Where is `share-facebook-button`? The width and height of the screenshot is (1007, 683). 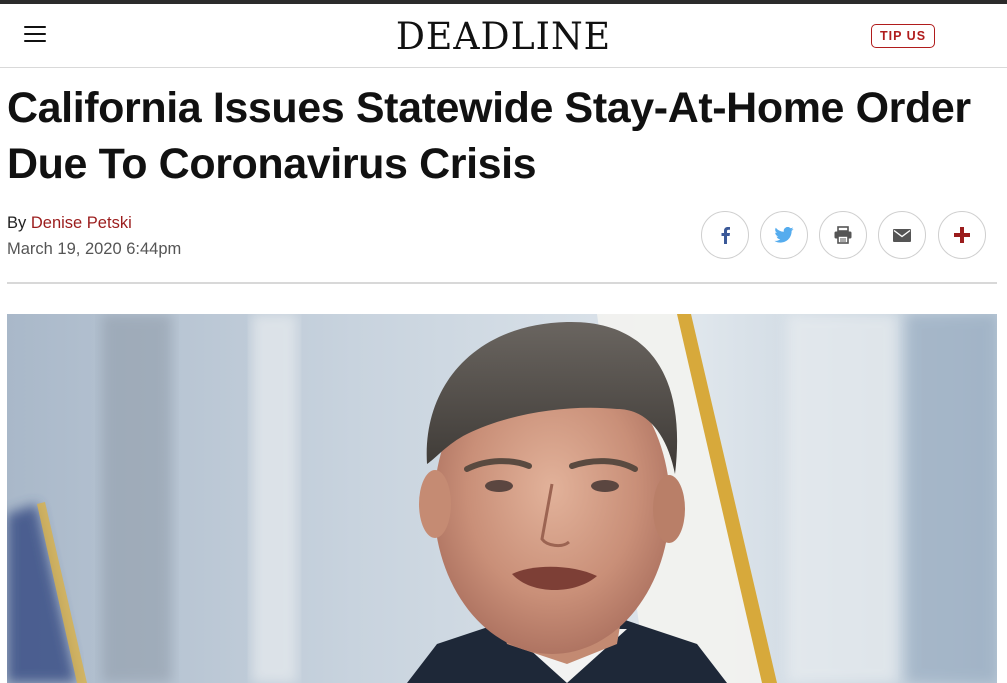
share-facebook-button is located at coordinates (725, 235).